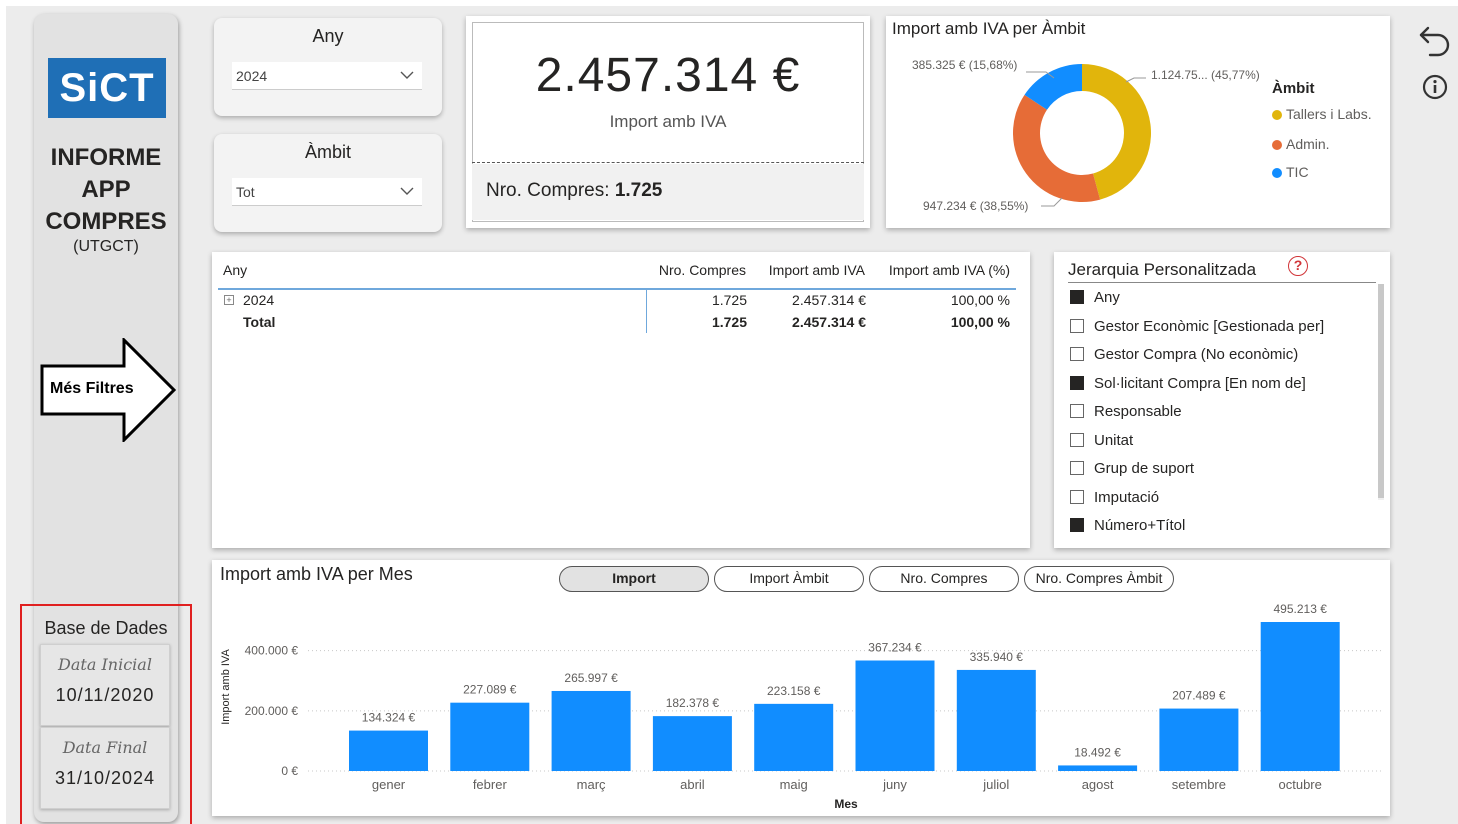  I want to click on scope-dropdown-value: Tot, so click(245, 192).